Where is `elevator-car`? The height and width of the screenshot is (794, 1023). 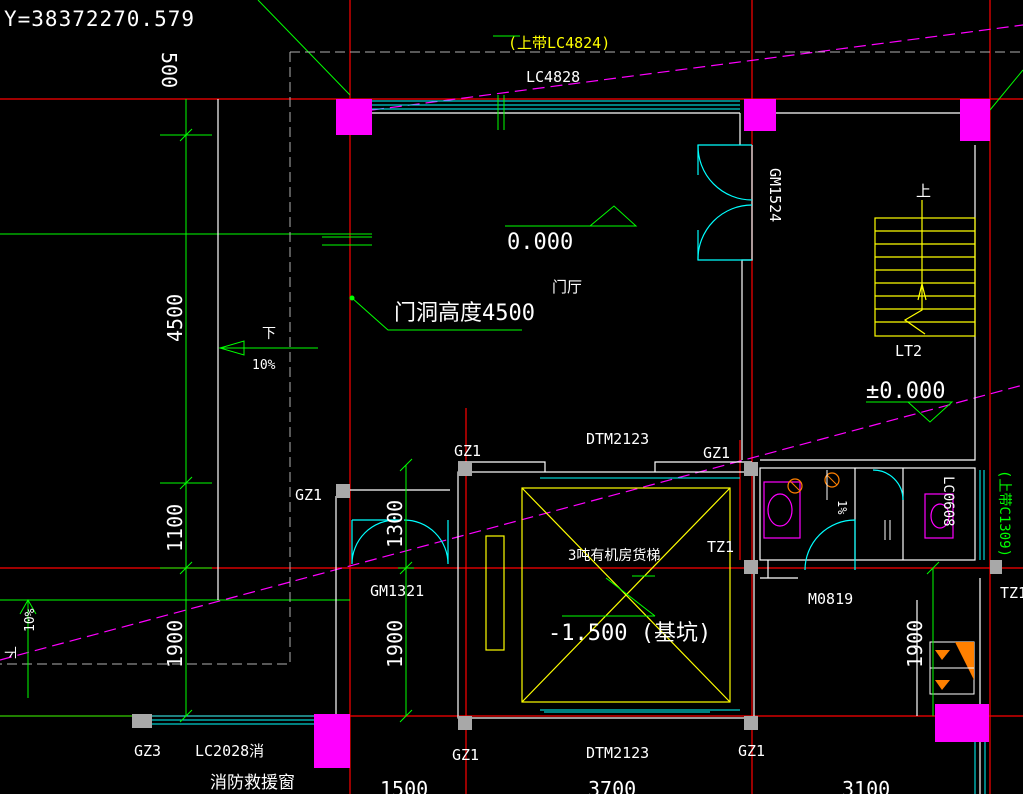
elevator-car is located at coordinates (608, 595).